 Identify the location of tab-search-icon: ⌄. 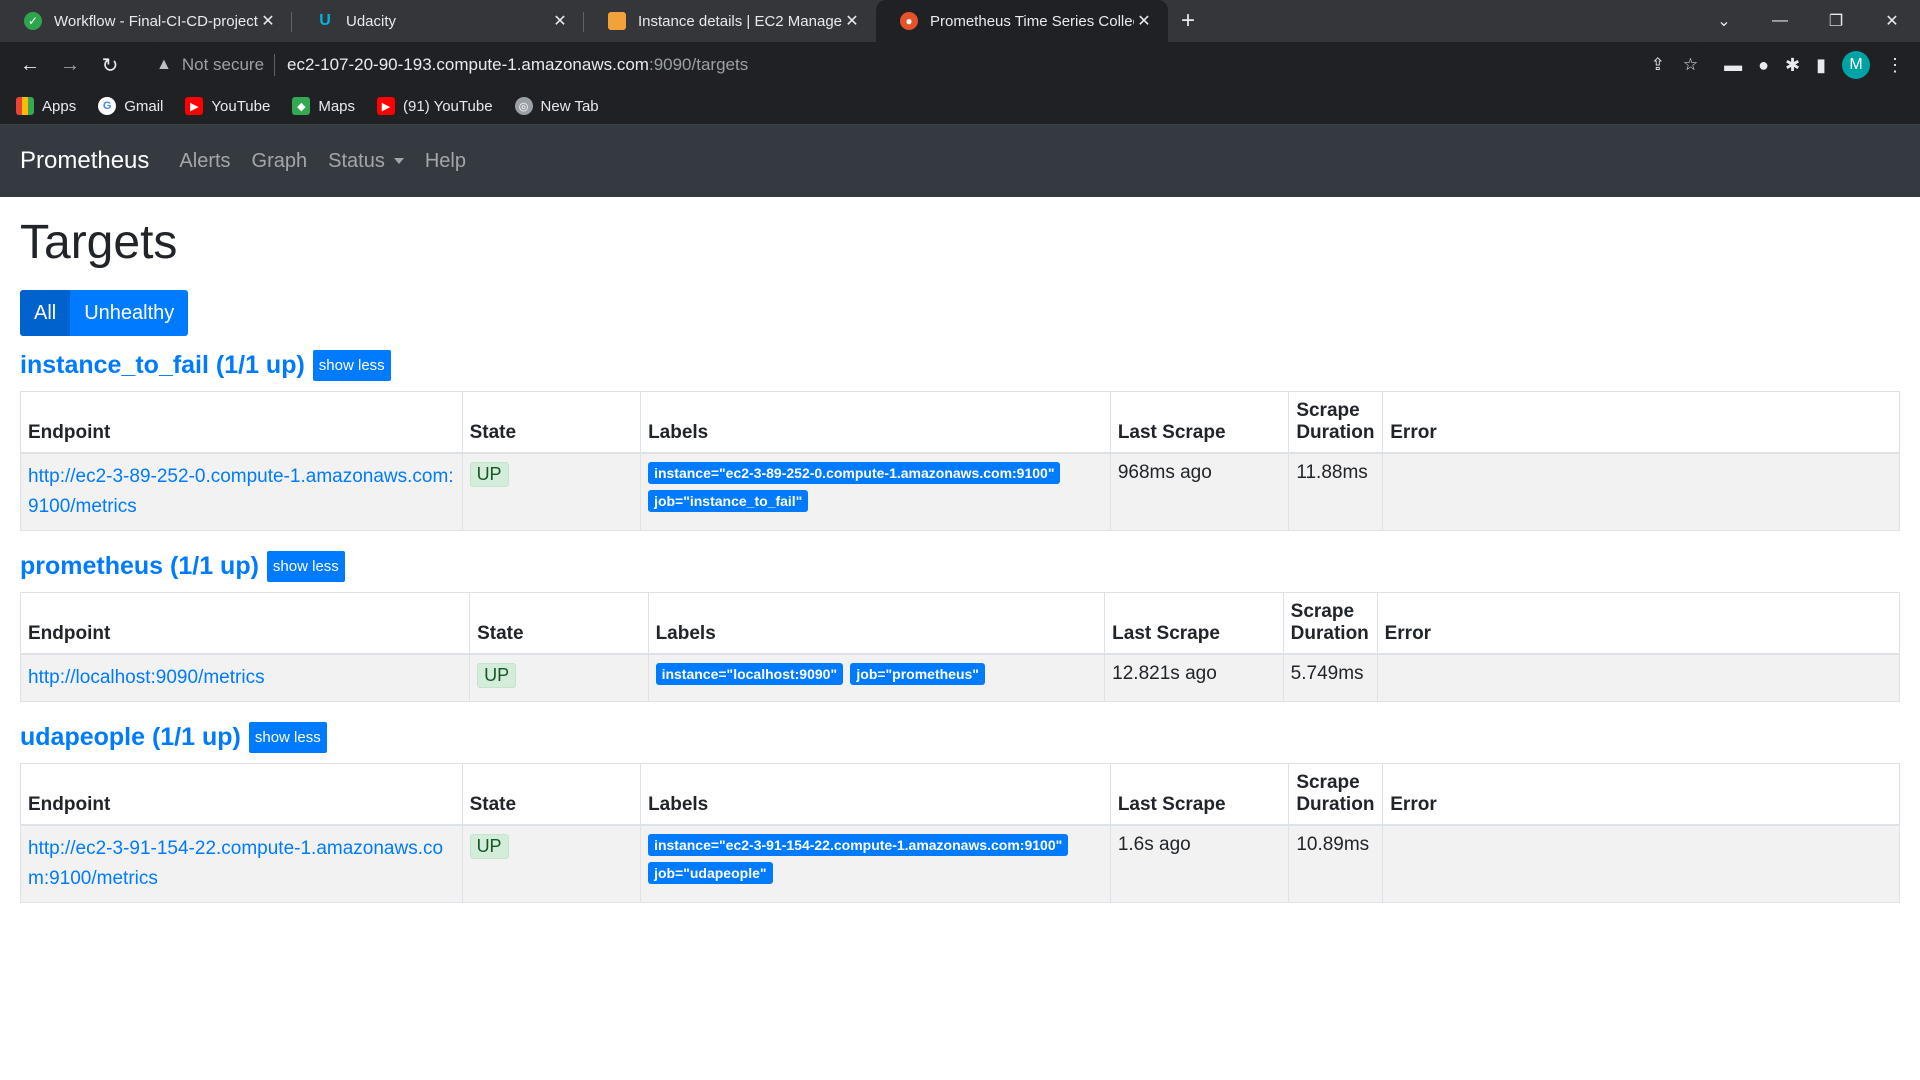
(1724, 21).